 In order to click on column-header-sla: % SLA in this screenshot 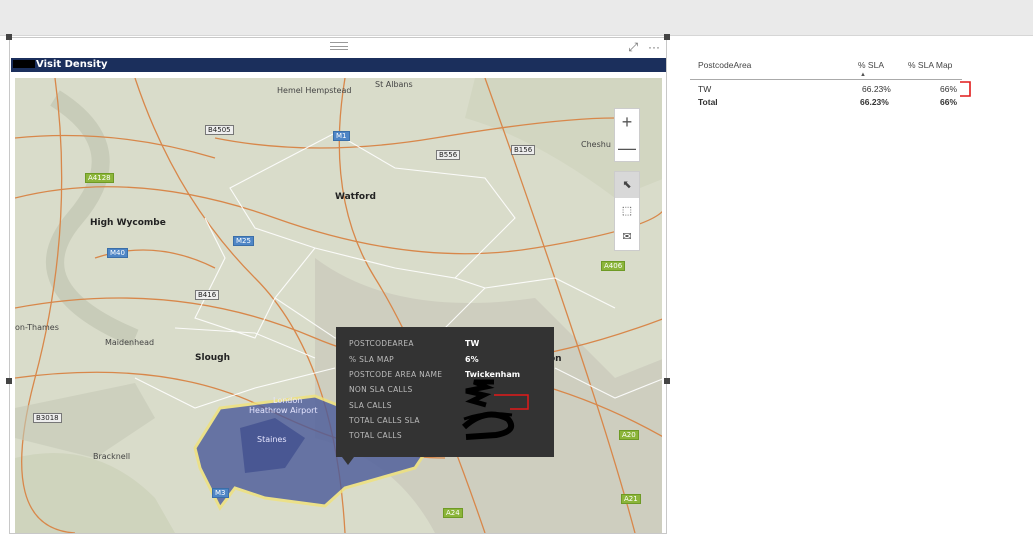, I will do `click(871, 65)`.